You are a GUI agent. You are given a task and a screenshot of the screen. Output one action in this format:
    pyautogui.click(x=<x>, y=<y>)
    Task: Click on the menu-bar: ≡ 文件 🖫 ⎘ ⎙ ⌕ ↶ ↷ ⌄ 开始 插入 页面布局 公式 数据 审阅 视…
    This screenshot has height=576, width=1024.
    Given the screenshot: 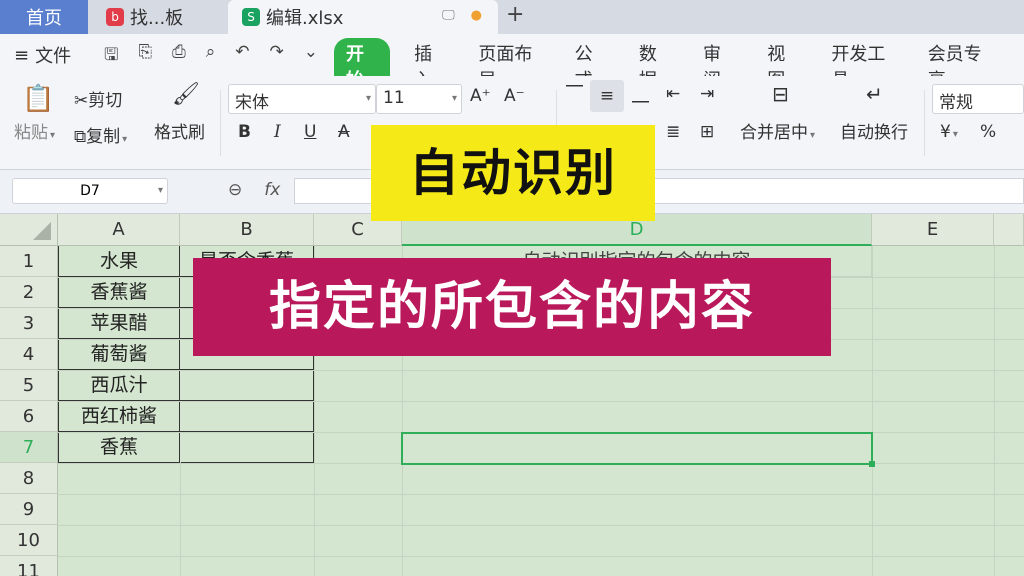 What is the action you would take?
    pyautogui.click(x=512, y=64)
    